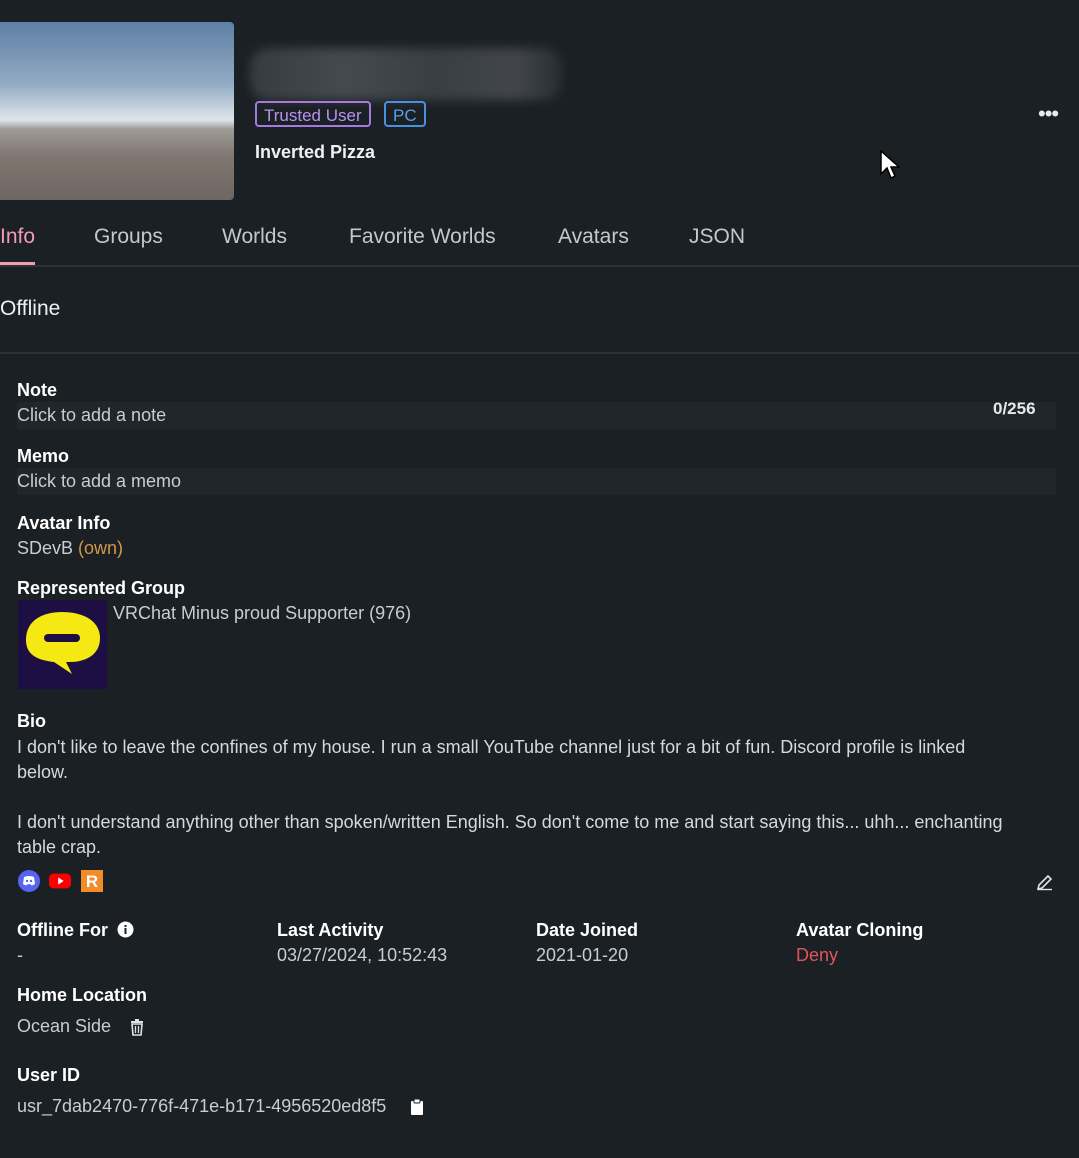 The height and width of the screenshot is (1158, 1079). I want to click on memo-label: Memo, so click(43, 456).